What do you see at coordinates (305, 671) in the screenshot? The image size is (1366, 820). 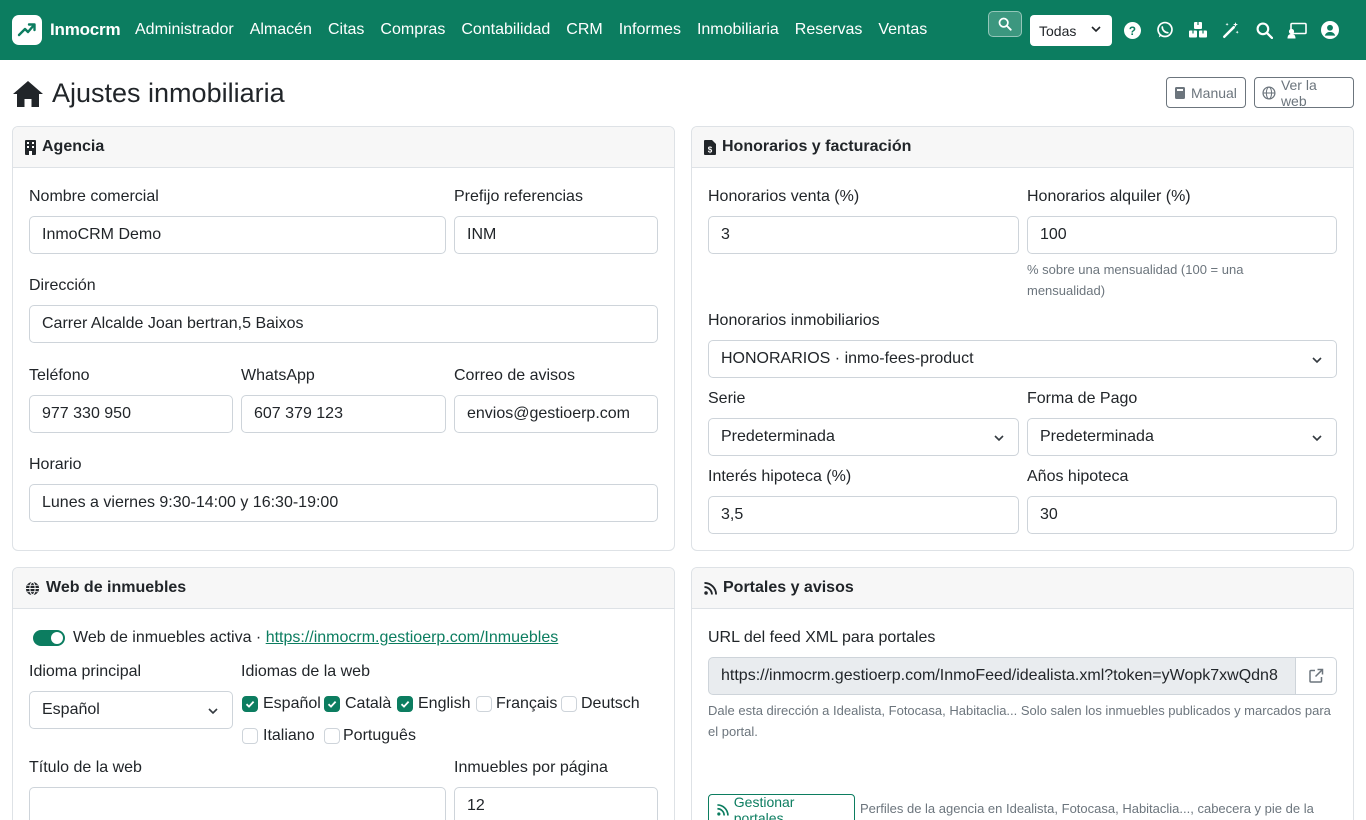 I see `idiomas-label: Idiomas de la web` at bounding box center [305, 671].